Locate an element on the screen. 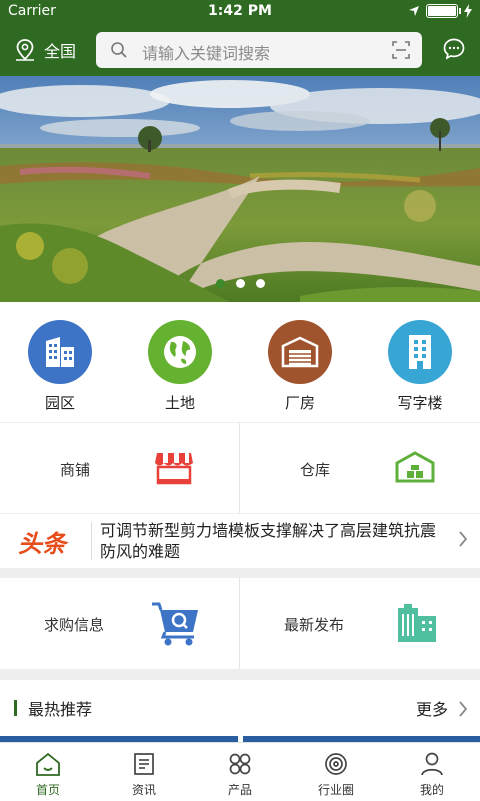 The width and height of the screenshot is (480, 801). carousel-dots is located at coordinates (240, 283).